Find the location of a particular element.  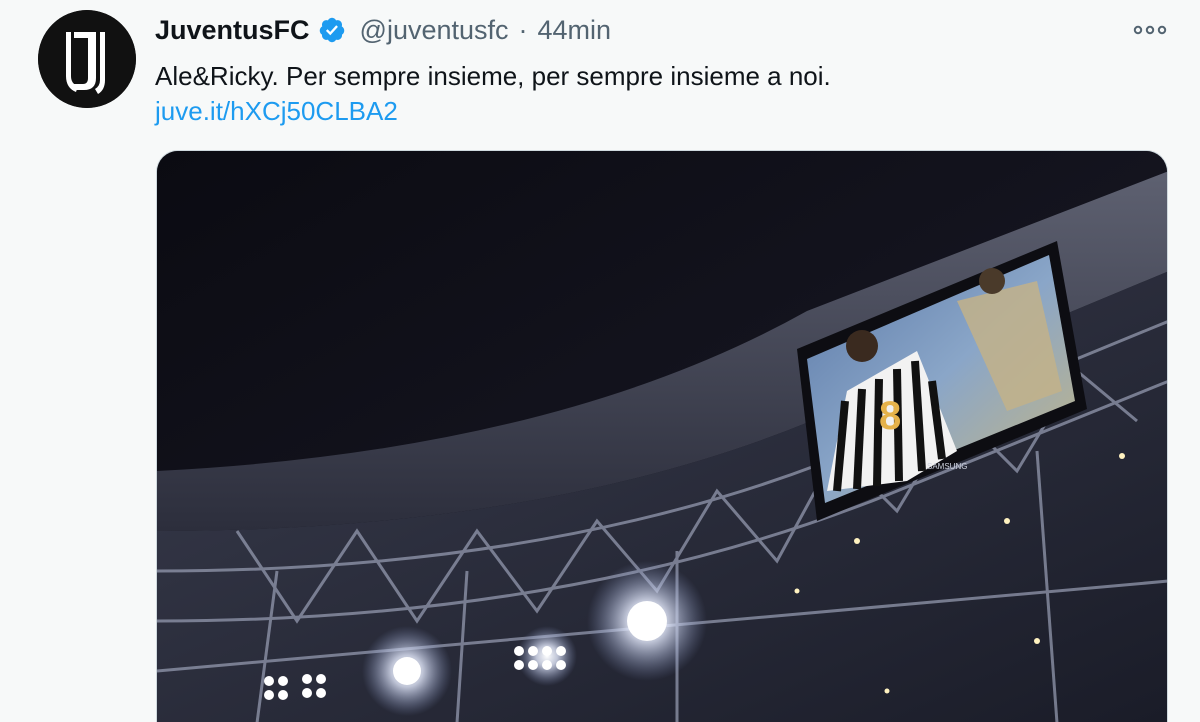

verified-badge-icon is located at coordinates (332, 30).